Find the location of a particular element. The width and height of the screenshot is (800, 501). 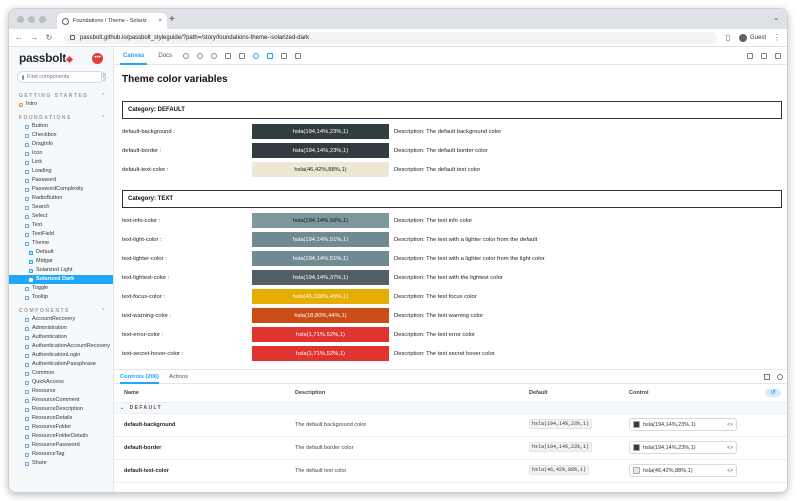

variable-name: default-border : is located at coordinates (142, 150).